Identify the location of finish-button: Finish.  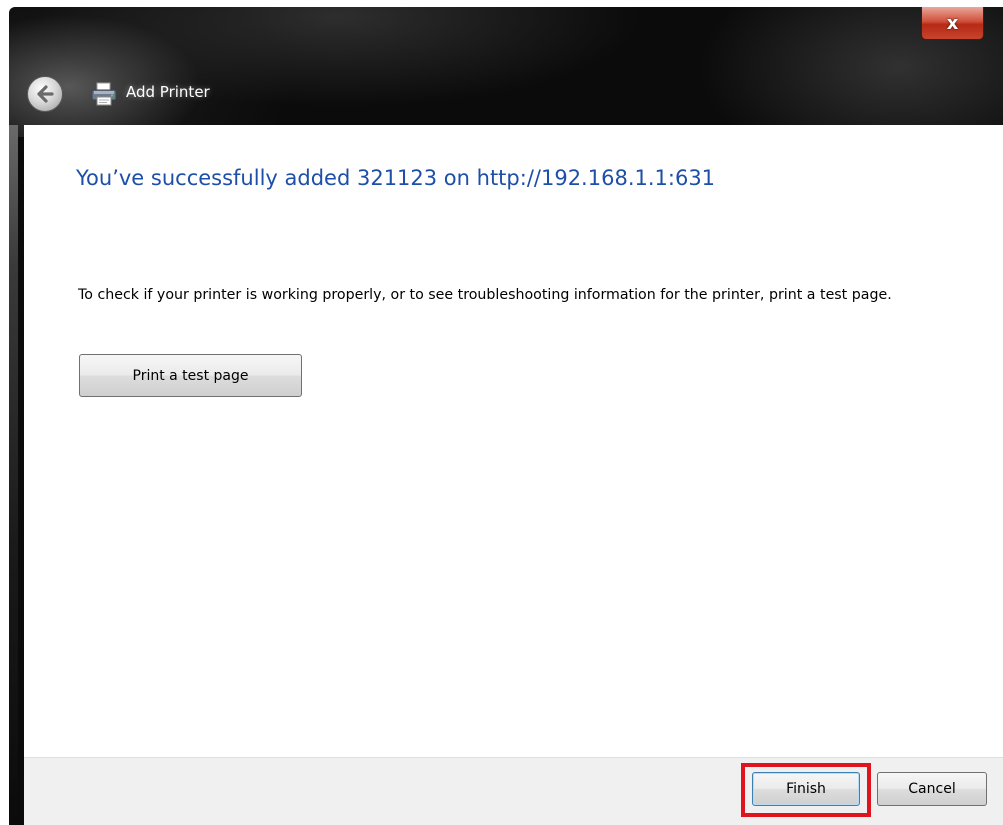
(806, 789).